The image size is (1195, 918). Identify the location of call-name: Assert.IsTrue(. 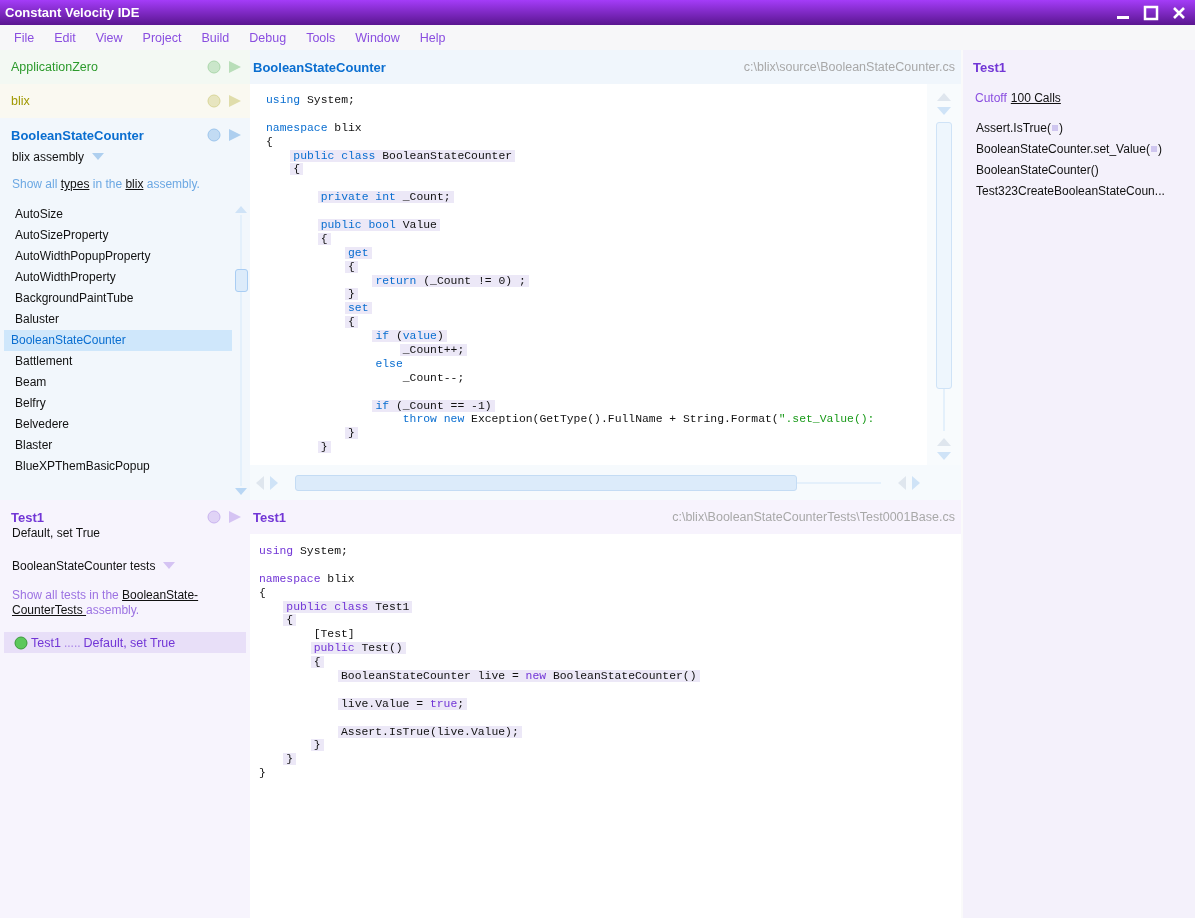
(1013, 127).